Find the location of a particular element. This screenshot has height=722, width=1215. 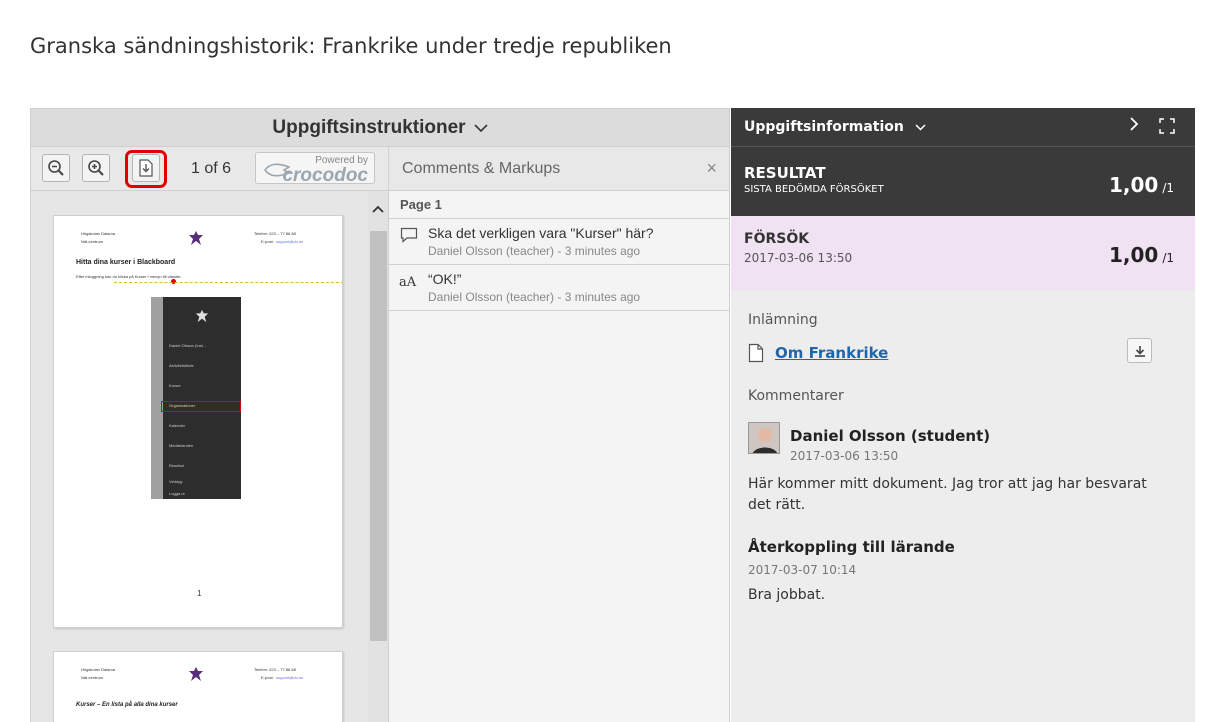

crocodoc-brand: crocodoc is located at coordinates (325, 175).